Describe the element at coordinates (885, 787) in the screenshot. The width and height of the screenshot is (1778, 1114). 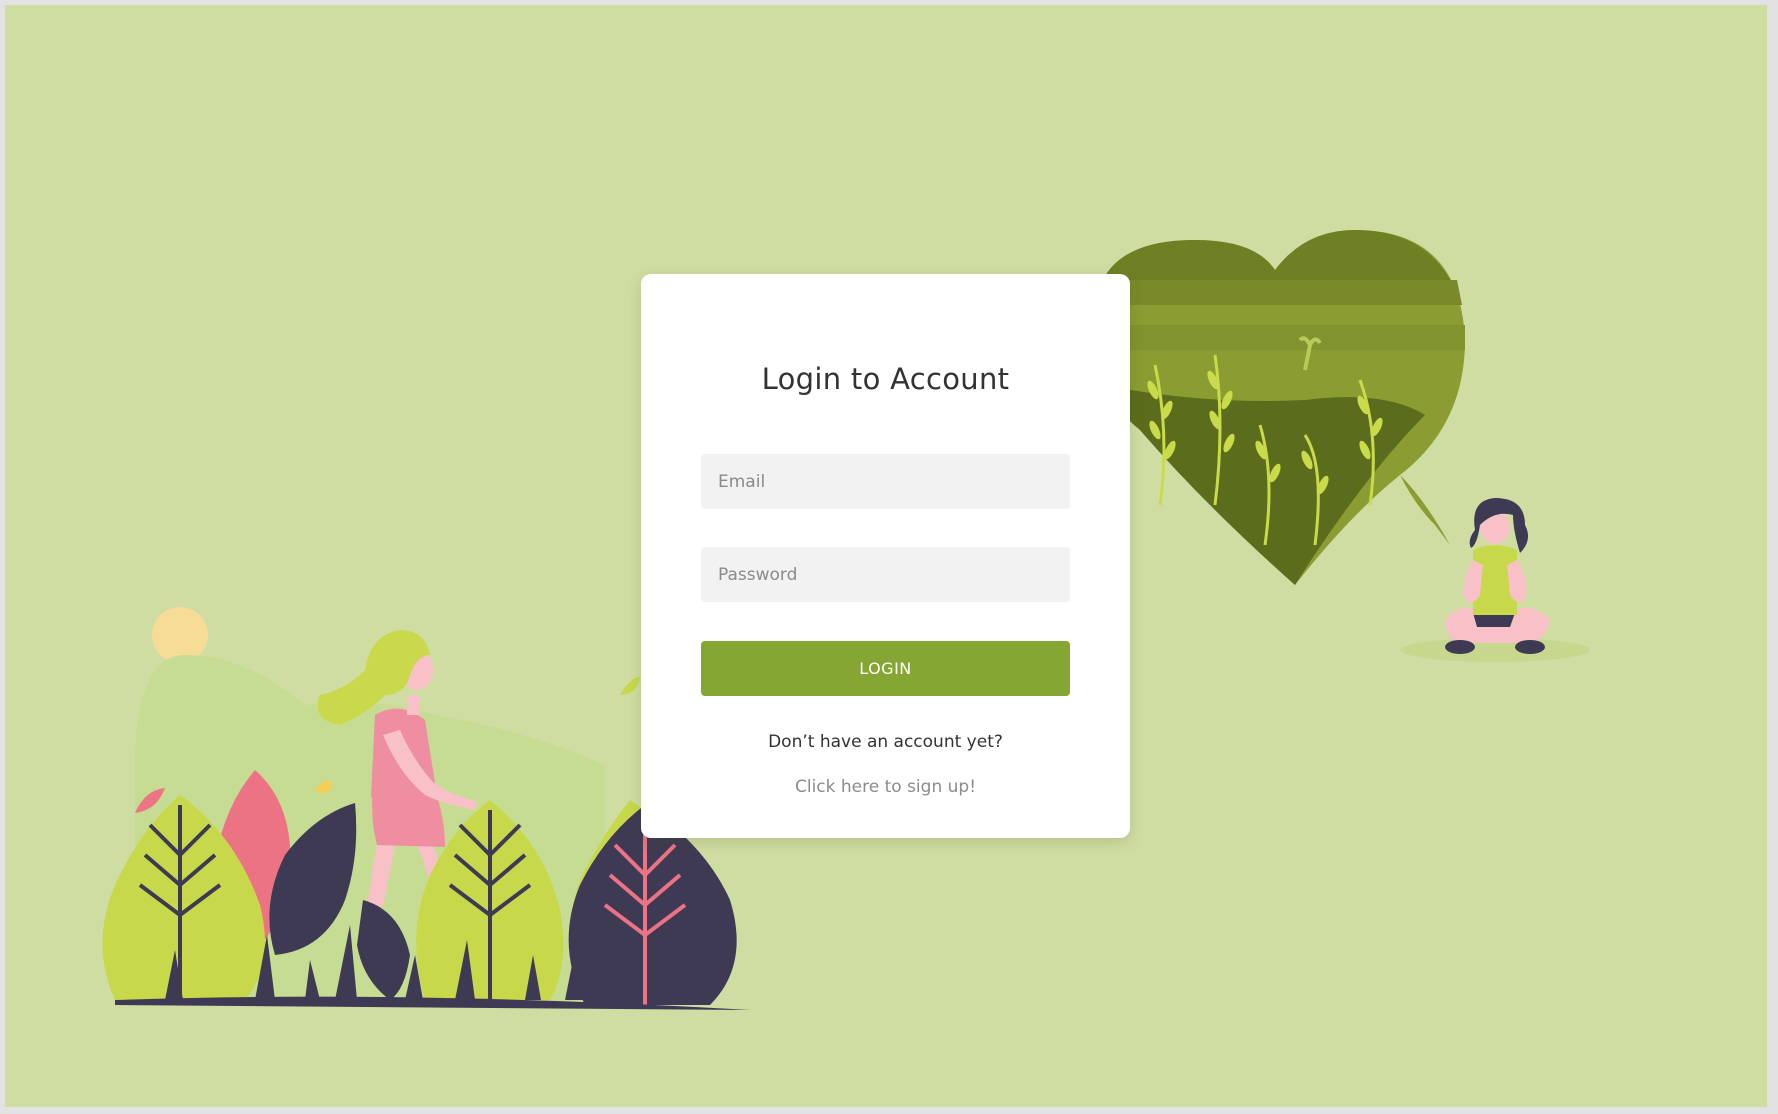
I see `signup-link: Click here to sign up!` at that location.